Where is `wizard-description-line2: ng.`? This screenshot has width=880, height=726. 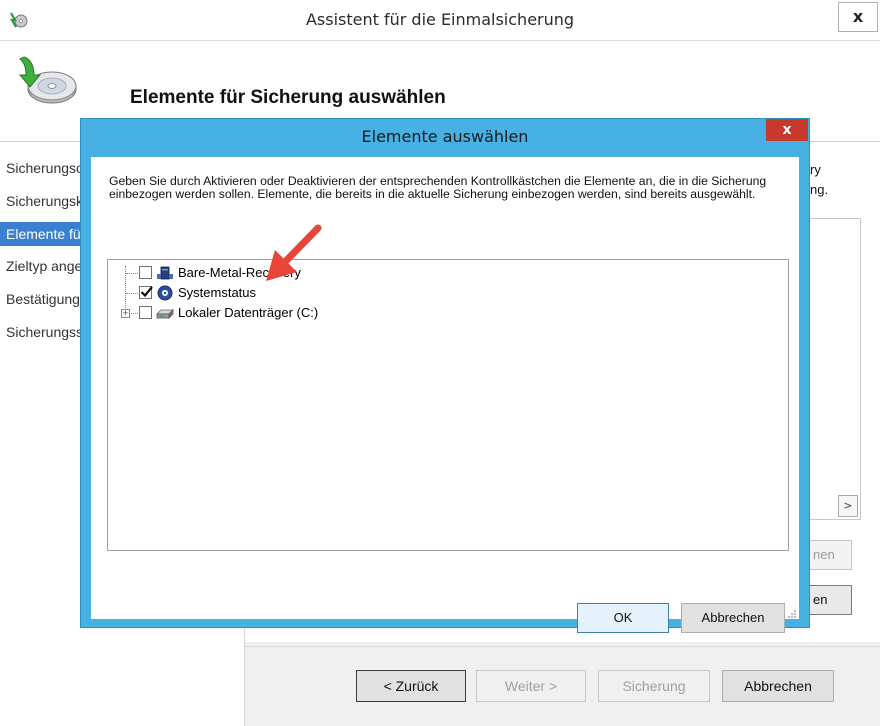
wizard-description-line2: ng. is located at coordinates (819, 189).